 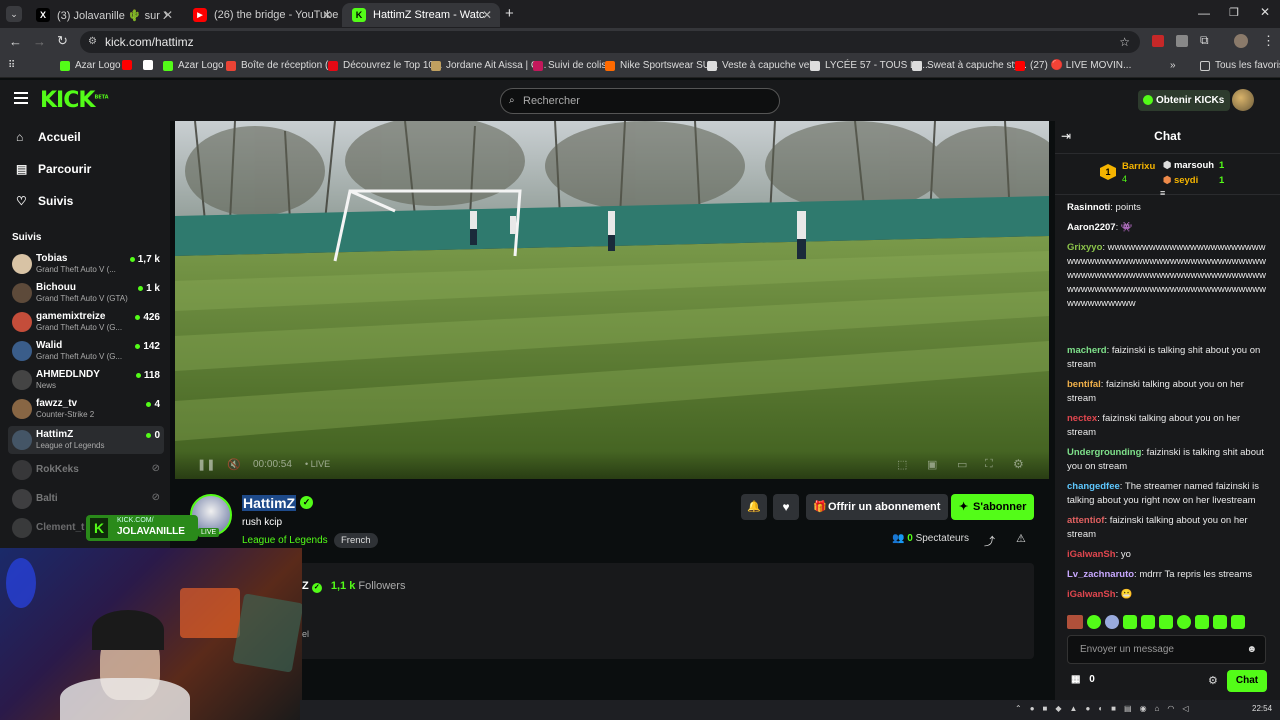 What do you see at coordinates (640, 101) in the screenshot?
I see `search-input: ⌕ Rechercher` at bounding box center [640, 101].